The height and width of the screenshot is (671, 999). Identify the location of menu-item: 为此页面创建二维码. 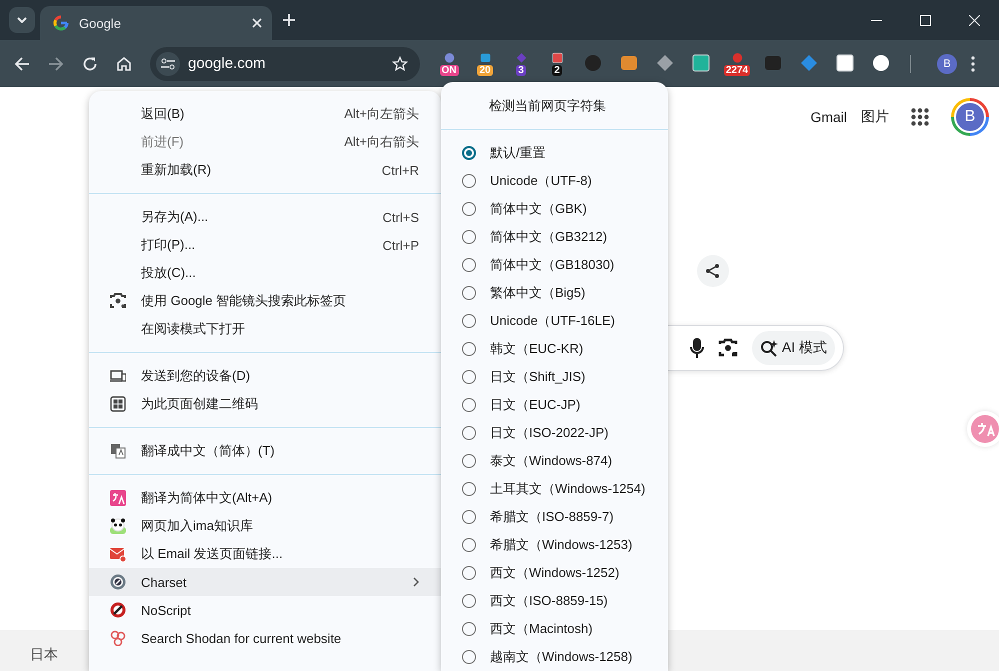
(265, 404).